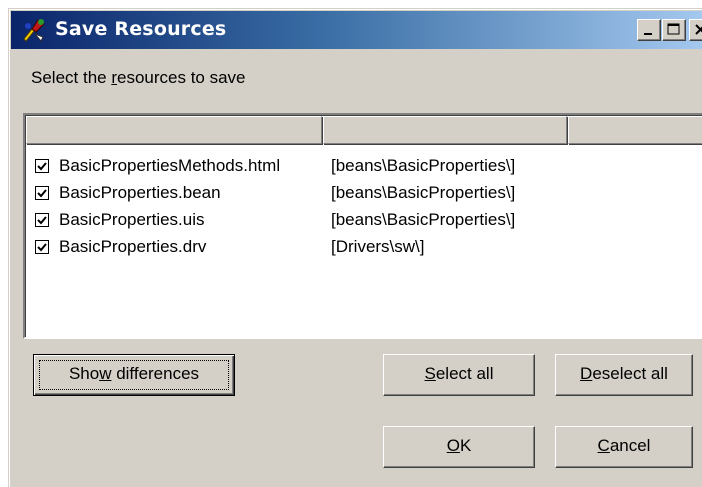 Image resolution: width=702 pixels, height=487 pixels. Describe the element at coordinates (174, 130) in the screenshot. I see `column-header-name` at that location.